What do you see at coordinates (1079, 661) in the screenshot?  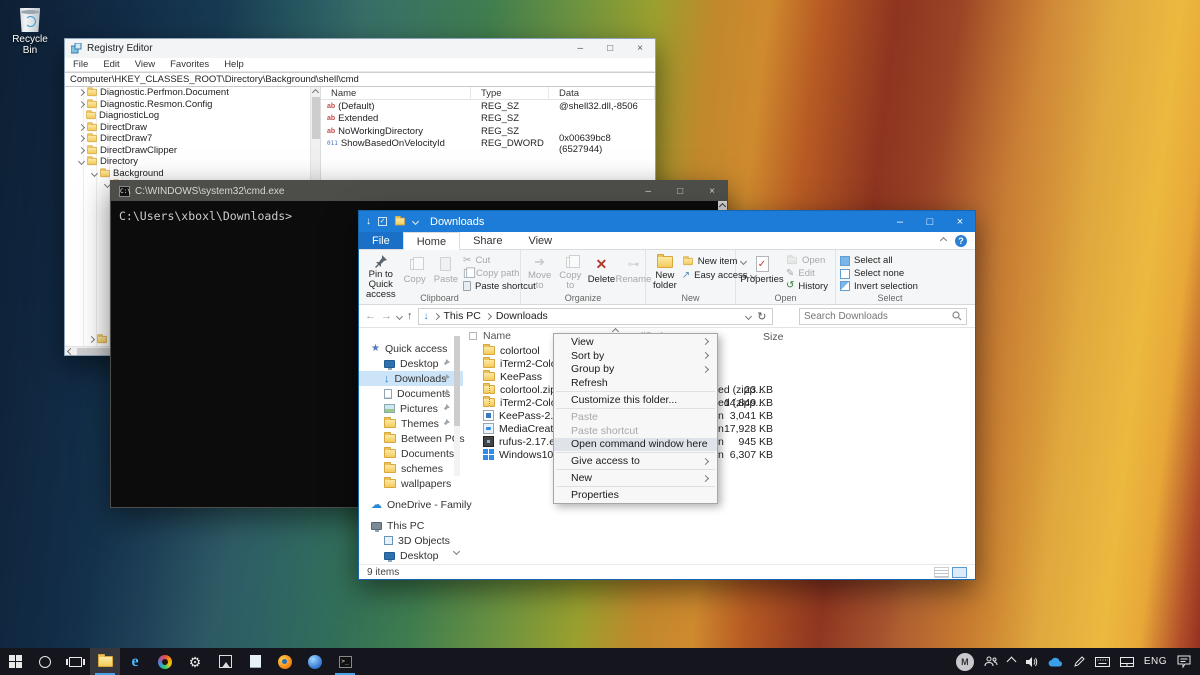 I see `tray-pen` at bounding box center [1079, 661].